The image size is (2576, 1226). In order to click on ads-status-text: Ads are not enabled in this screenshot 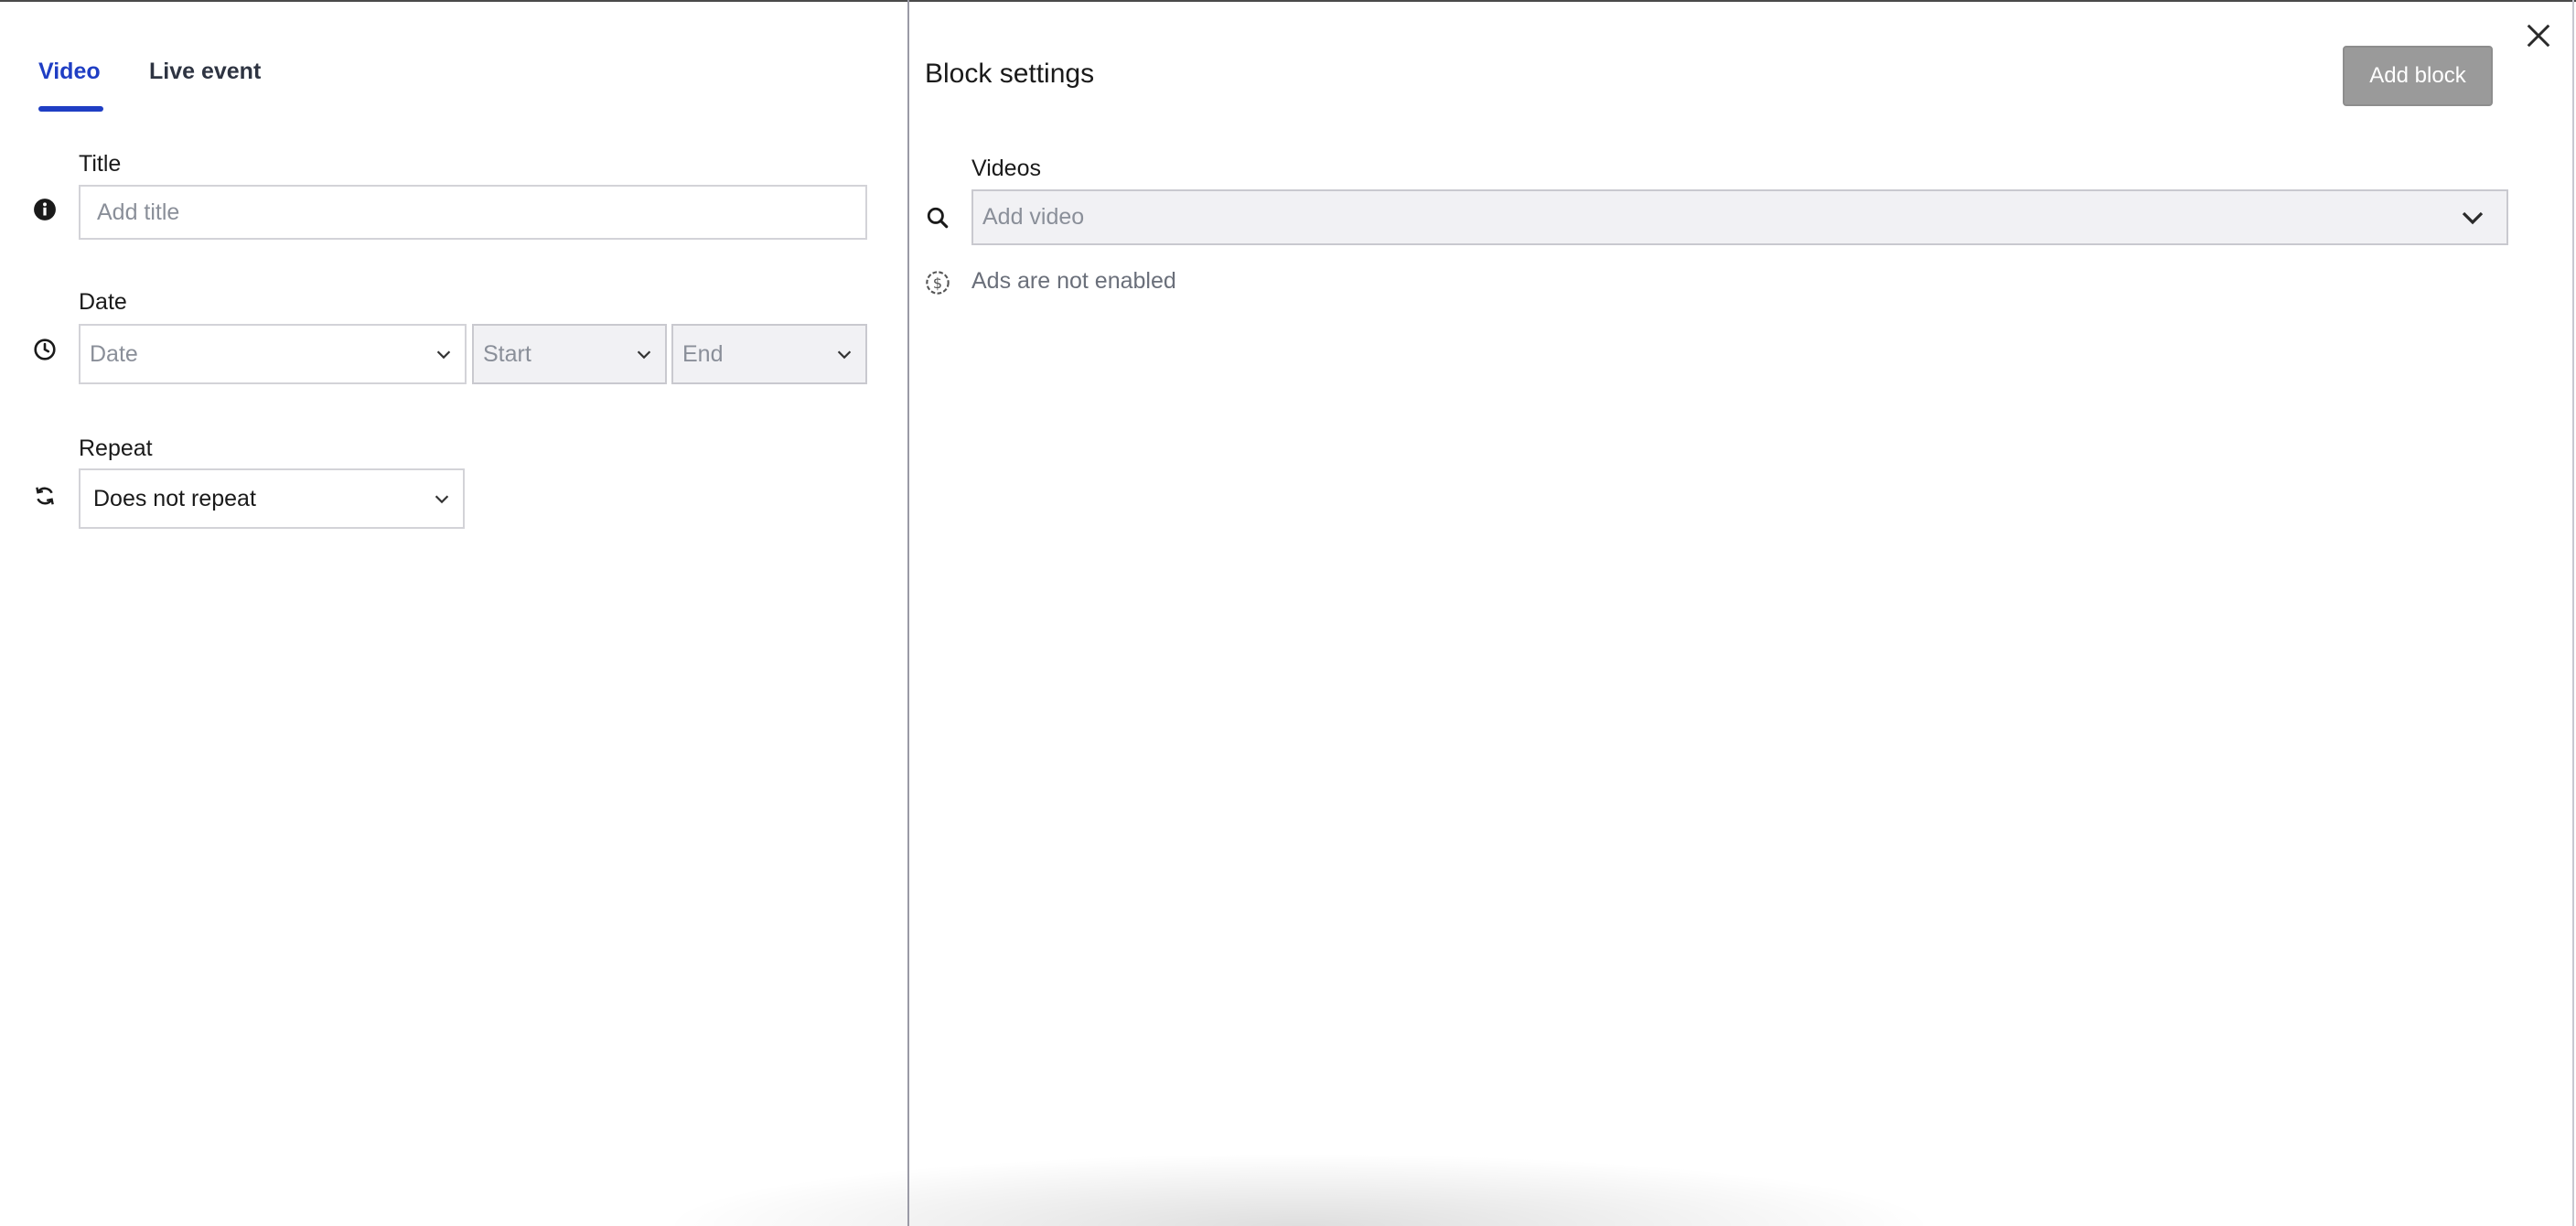, I will do `click(1073, 281)`.